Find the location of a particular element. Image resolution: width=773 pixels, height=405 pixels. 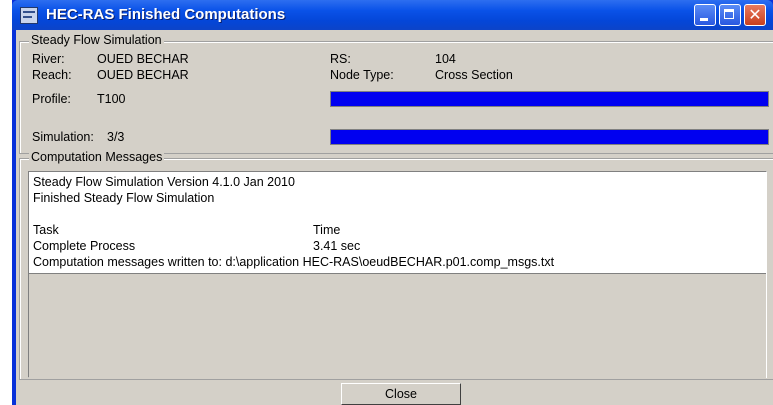

complete-process-time: 3.41 sec is located at coordinates (337, 246).